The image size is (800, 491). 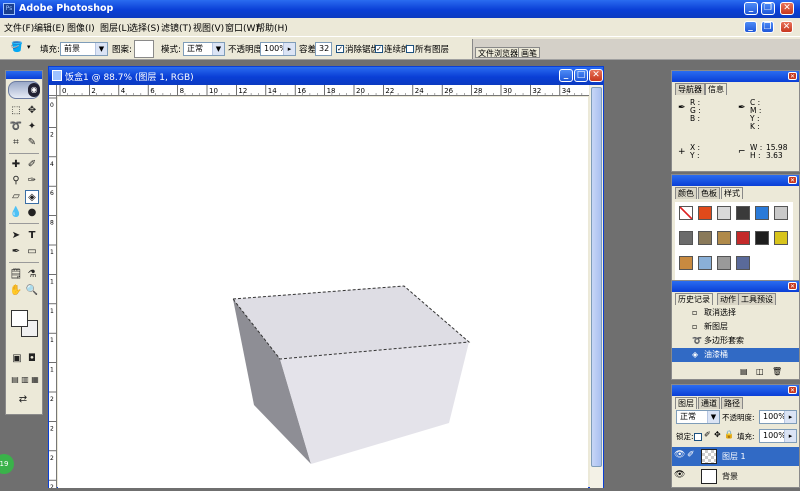 I want to click on foreground-color-swatch-front, so click(x=19, y=318).